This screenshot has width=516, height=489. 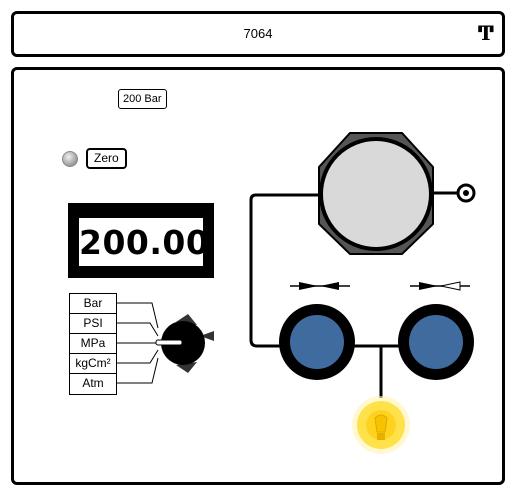 I want to click on digital-display: 200.00, so click(x=141, y=240).